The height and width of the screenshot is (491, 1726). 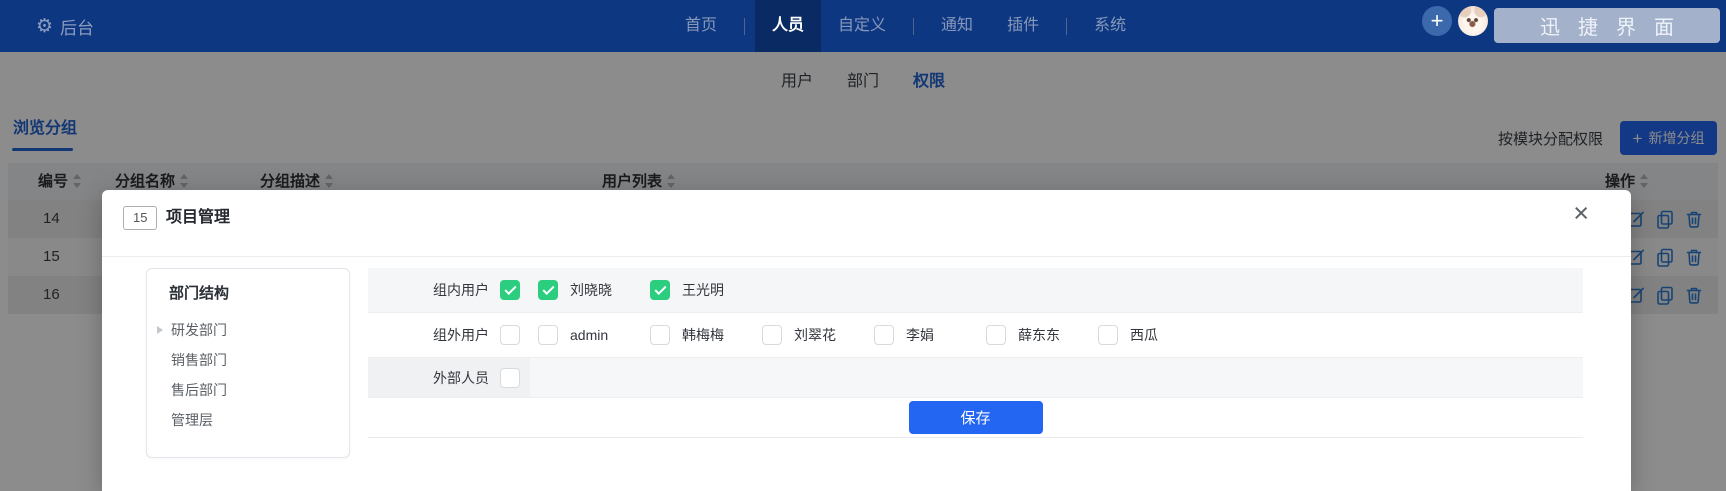 What do you see at coordinates (248, 360) in the screenshot?
I see `tree-item-sales-department: 销售部门` at bounding box center [248, 360].